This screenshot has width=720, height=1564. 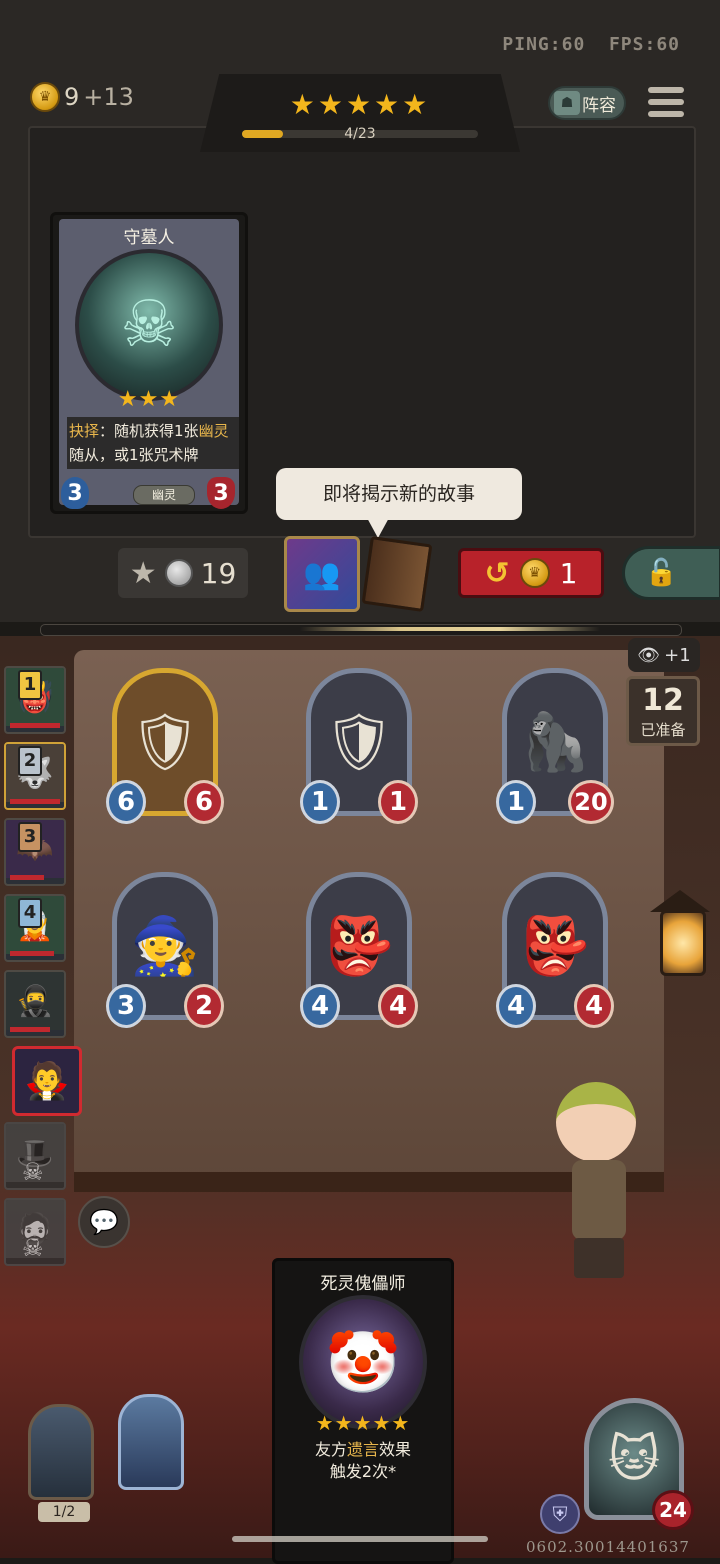 What do you see at coordinates (204, 1006) in the screenshot?
I see `minion-health: 2` at bounding box center [204, 1006].